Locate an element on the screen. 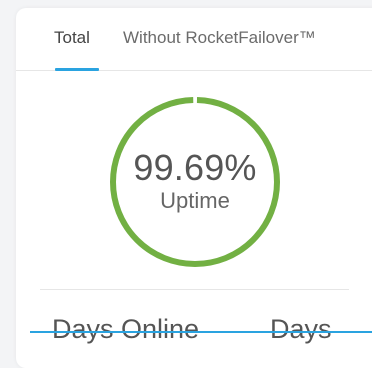  active-tab-indicator is located at coordinates (77, 69).